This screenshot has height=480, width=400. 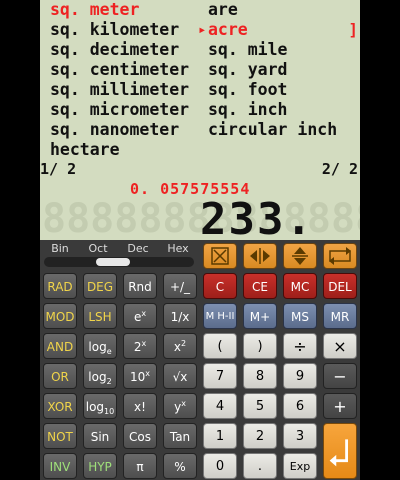 What do you see at coordinates (220, 316) in the screenshot?
I see `memory-h-button: M H-II` at bounding box center [220, 316].